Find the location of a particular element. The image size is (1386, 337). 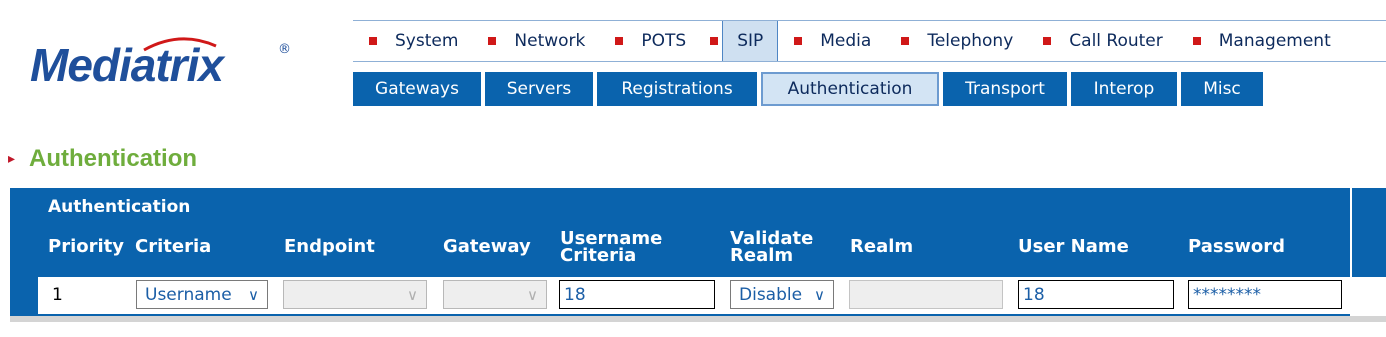

tab-interop: Interop is located at coordinates (1124, 89).